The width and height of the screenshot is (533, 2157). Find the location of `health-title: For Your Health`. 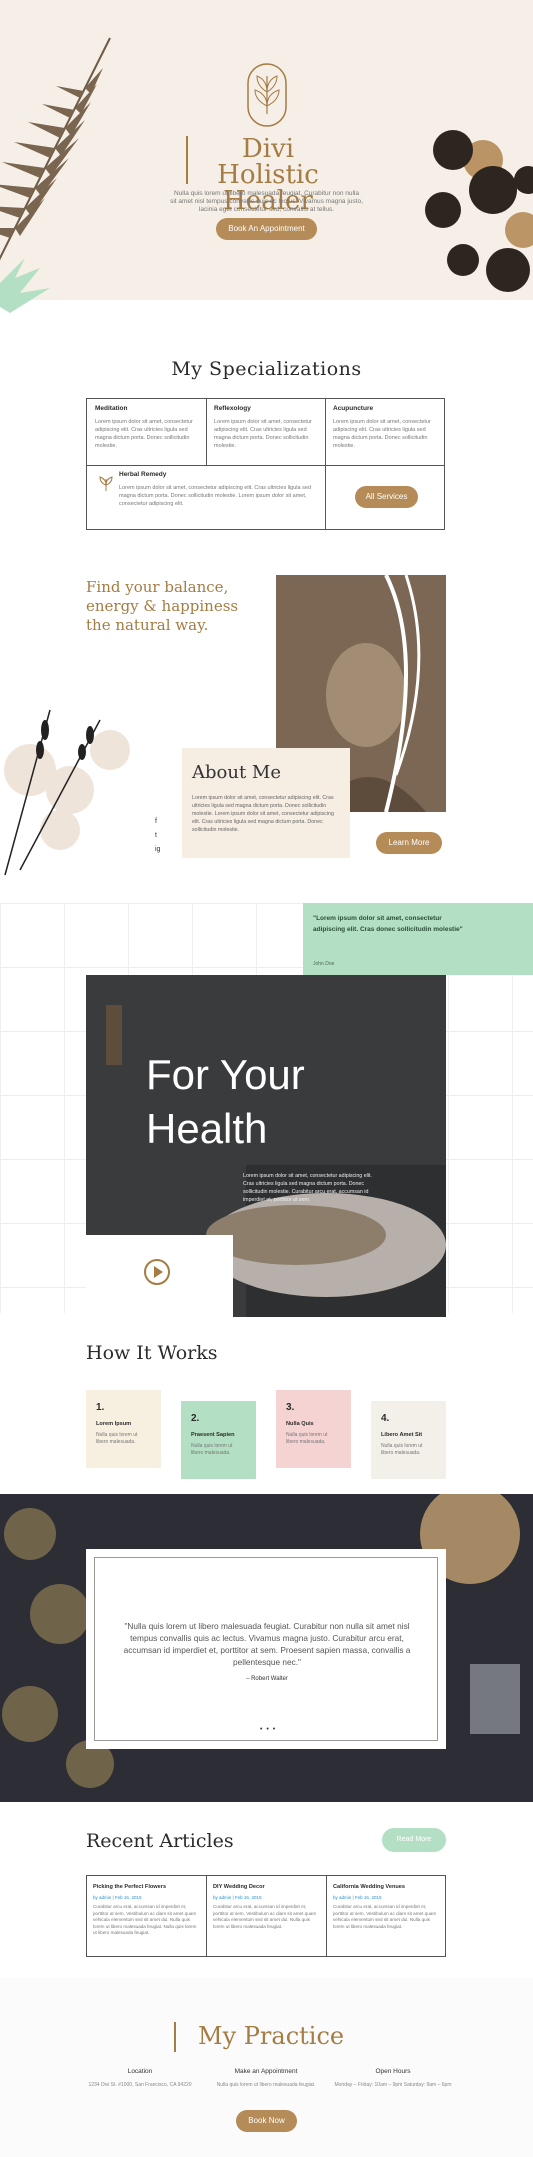

health-title: For Your Health is located at coordinates (276, 1102).